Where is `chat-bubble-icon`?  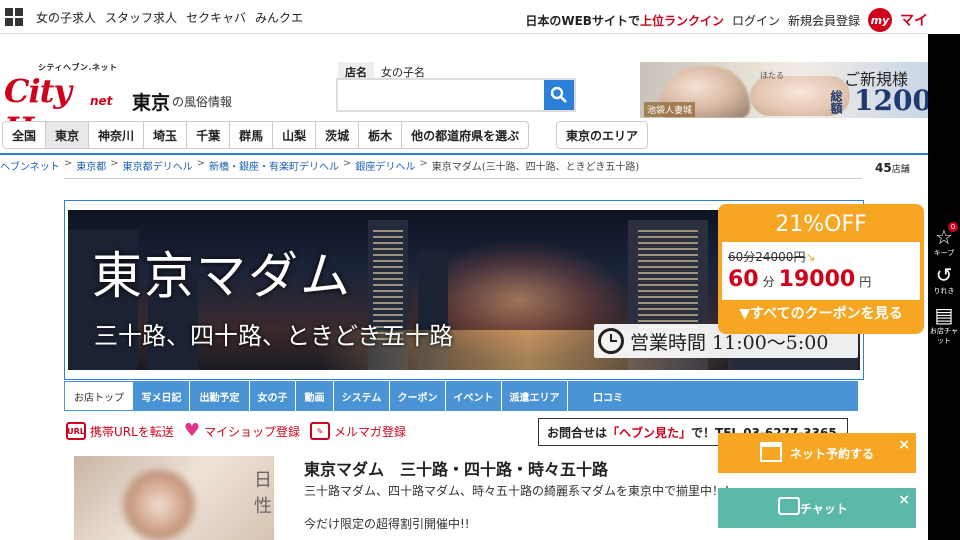
chat-bubble-icon is located at coordinates (789, 506).